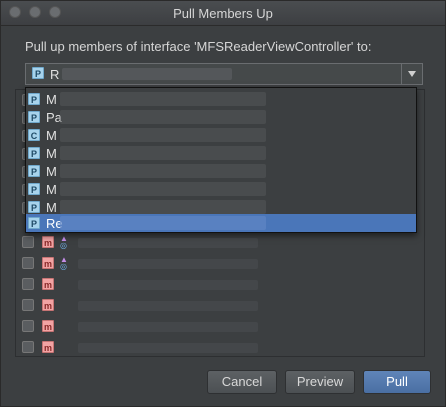 The height and width of the screenshot is (407, 446). I want to click on class-icon: C, so click(34, 135).